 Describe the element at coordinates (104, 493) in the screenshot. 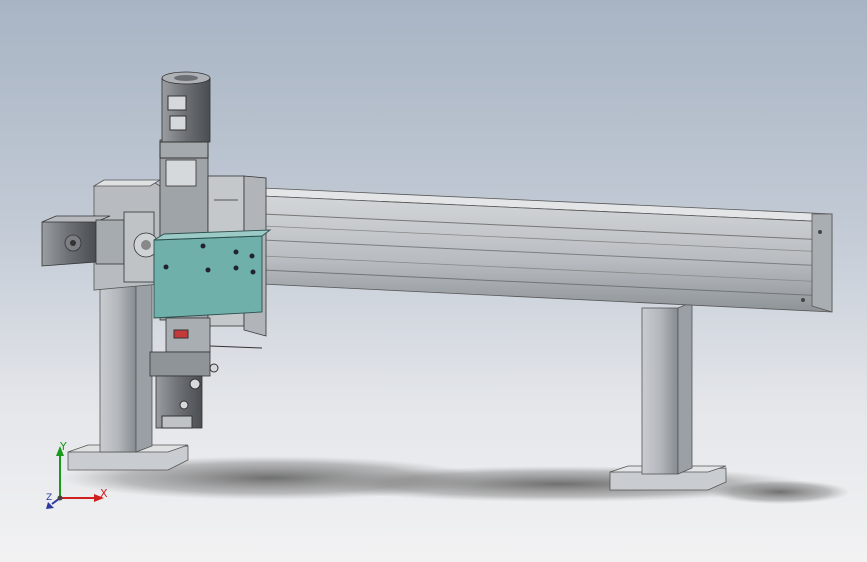

I see `x-axis-label: X` at that location.